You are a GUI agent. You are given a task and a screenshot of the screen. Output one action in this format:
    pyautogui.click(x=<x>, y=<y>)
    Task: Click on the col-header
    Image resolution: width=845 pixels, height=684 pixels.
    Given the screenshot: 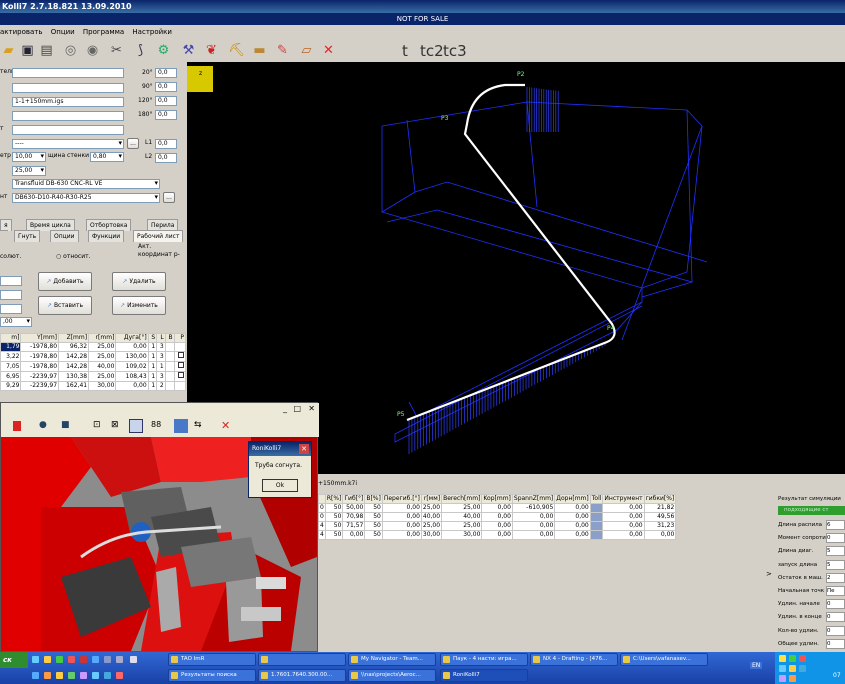 What is the action you would take?
    pyautogui.click(x=322, y=499)
    